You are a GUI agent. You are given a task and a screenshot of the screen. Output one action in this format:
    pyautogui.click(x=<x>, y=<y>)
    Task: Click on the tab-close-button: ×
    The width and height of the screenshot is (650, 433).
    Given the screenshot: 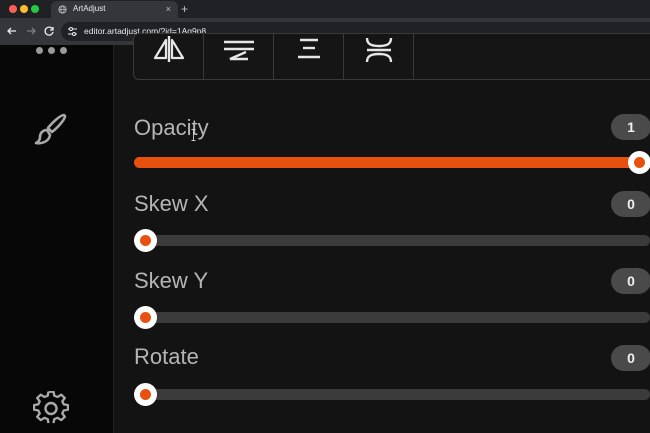 What is the action you would take?
    pyautogui.click(x=168, y=9)
    